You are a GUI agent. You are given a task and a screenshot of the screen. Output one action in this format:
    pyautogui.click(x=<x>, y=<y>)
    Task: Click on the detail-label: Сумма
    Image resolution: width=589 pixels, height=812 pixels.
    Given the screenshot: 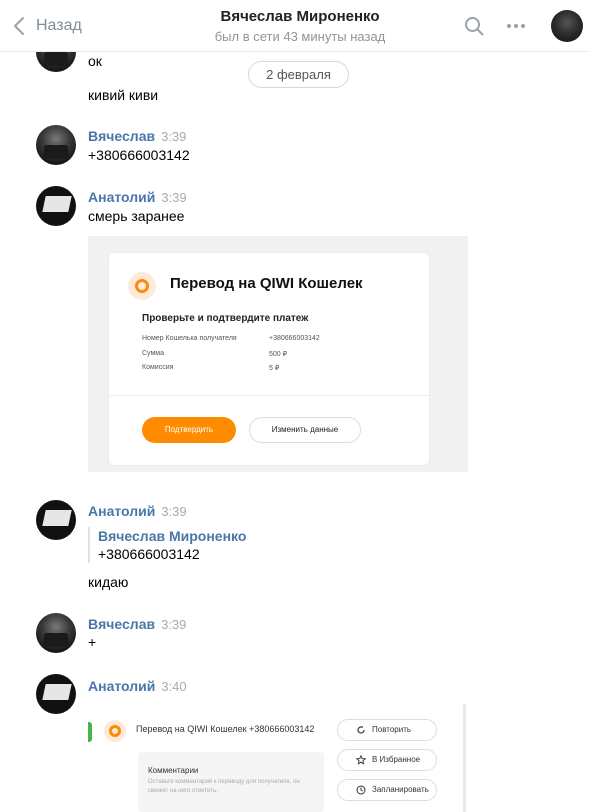 What is the action you would take?
    pyautogui.click(x=153, y=353)
    